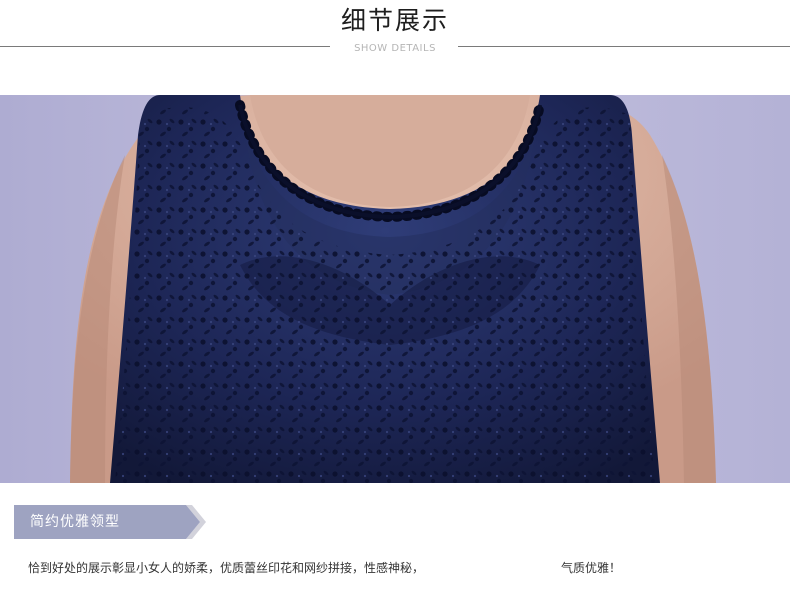 This screenshot has height=614, width=790. I want to click on product-description: 恰到好处的展示彰显小女人的娇柔，优质蕾丝印花和网纱拼接，性感神秘，, so click(226, 568).